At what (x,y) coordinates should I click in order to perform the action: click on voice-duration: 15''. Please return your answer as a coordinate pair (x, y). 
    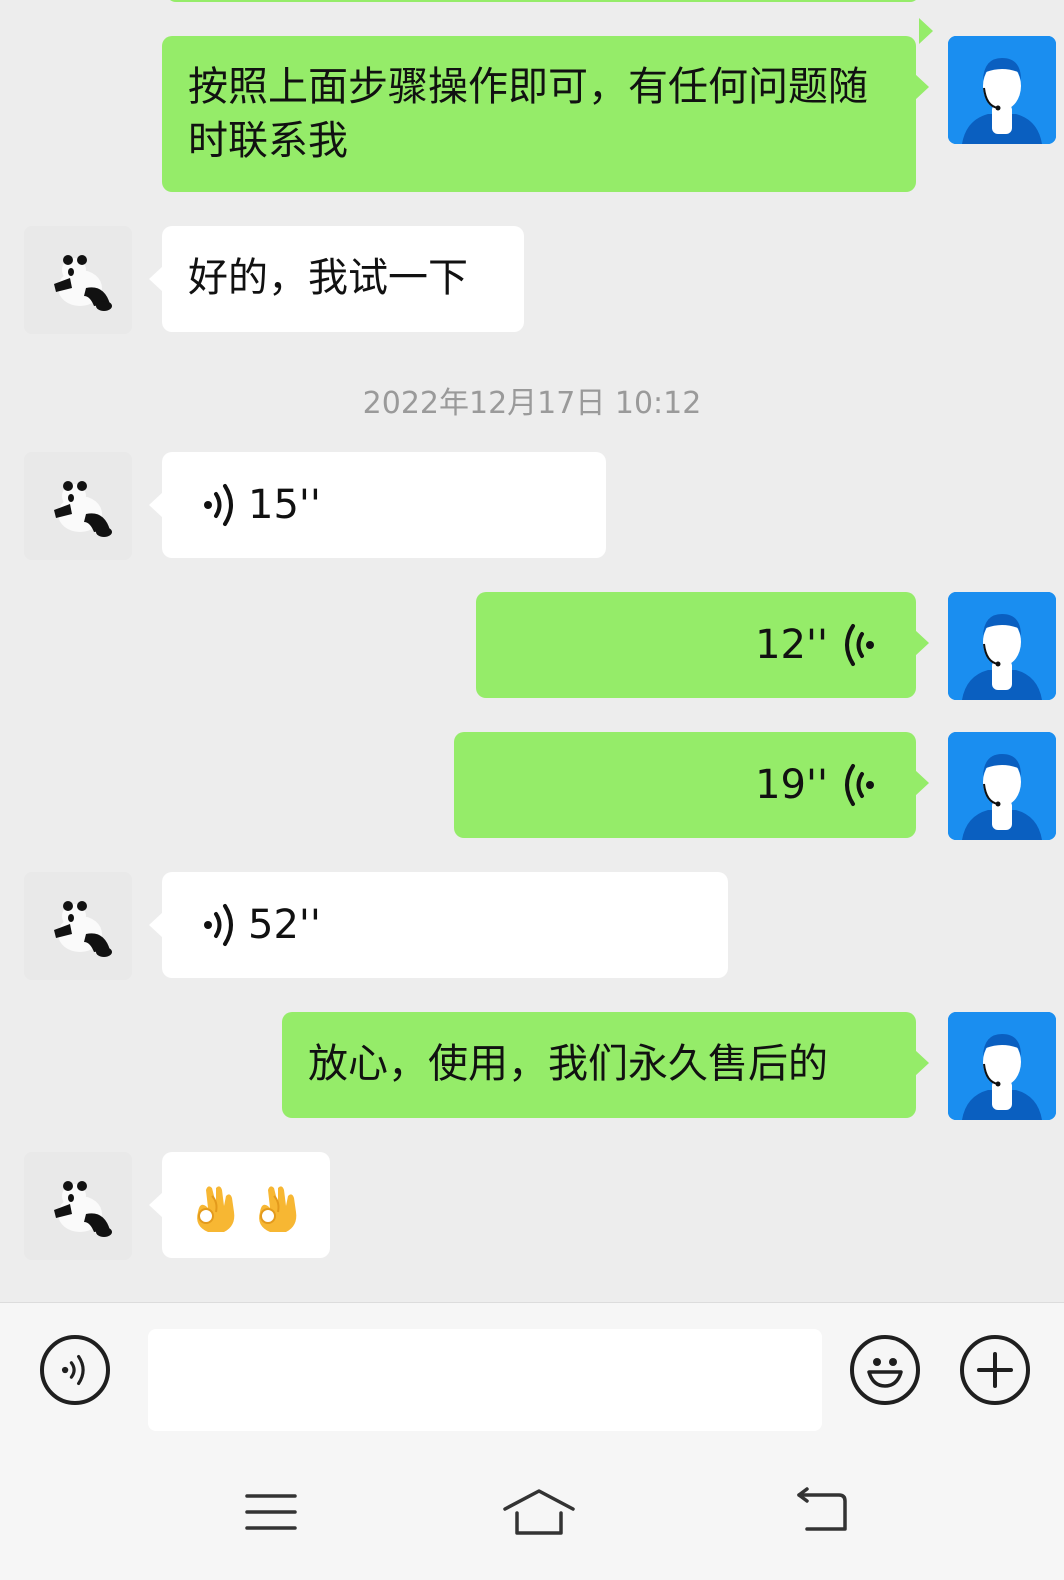
    Looking at the image, I should click on (284, 505).